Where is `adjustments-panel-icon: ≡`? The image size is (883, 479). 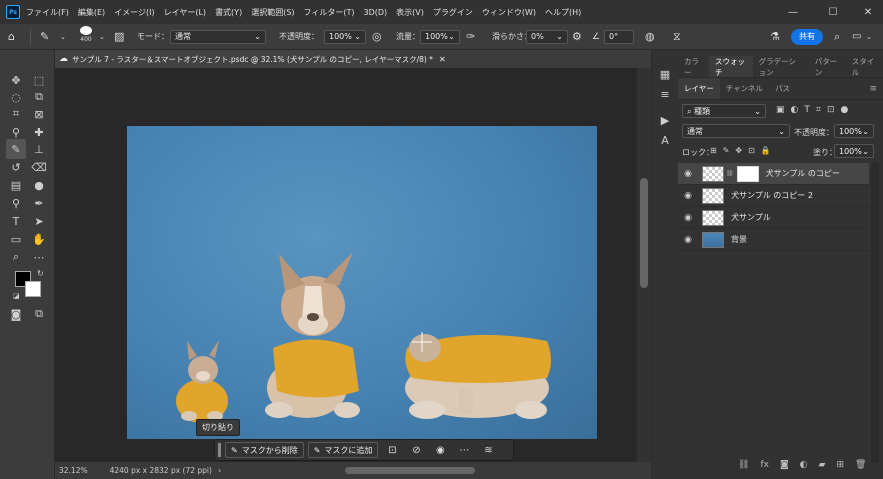
adjustments-panel-icon: ≡ is located at coordinates (665, 94).